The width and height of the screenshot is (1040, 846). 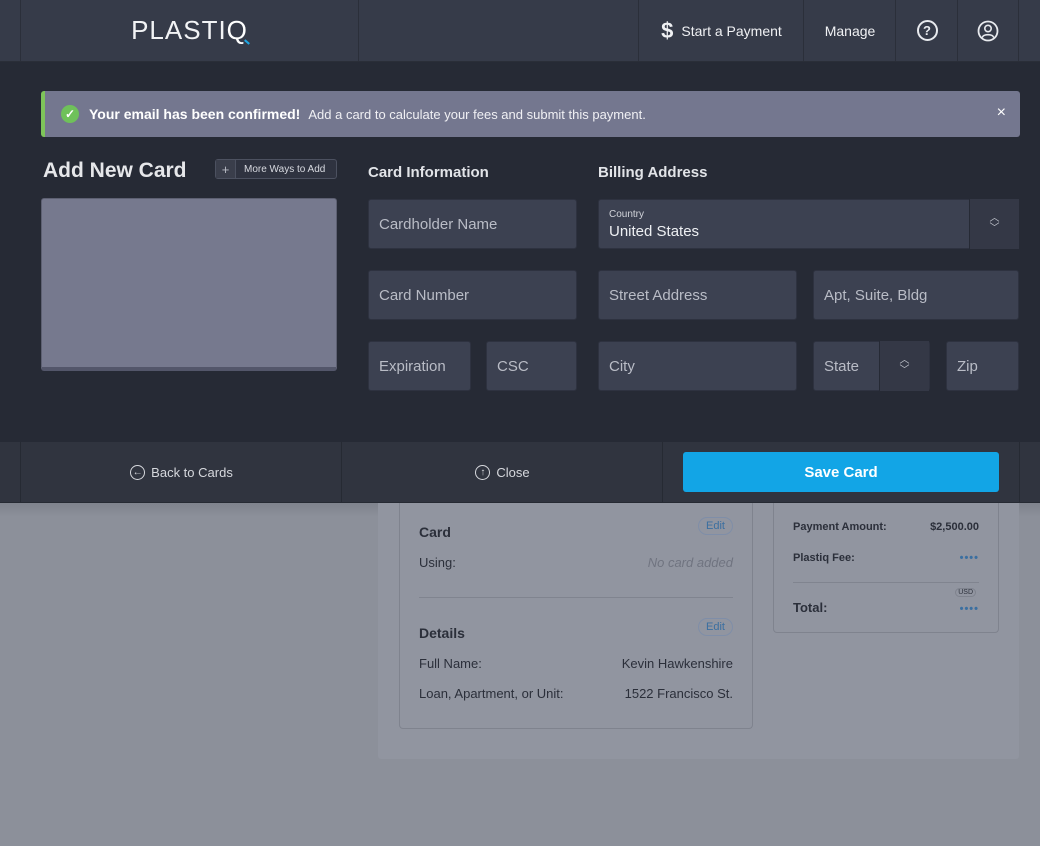 I want to click on start-payment-link: $ Start a Payment, so click(x=721, y=30).